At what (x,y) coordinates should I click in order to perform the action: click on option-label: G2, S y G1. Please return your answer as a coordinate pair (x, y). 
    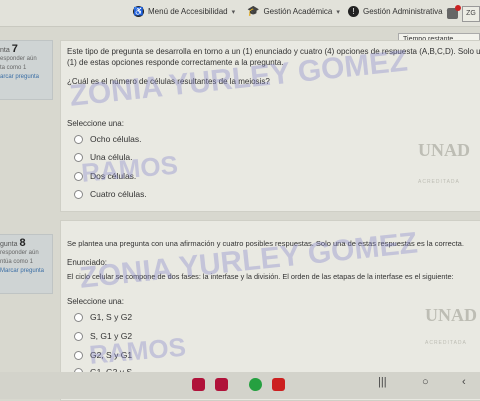
    Looking at the image, I should click on (111, 355).